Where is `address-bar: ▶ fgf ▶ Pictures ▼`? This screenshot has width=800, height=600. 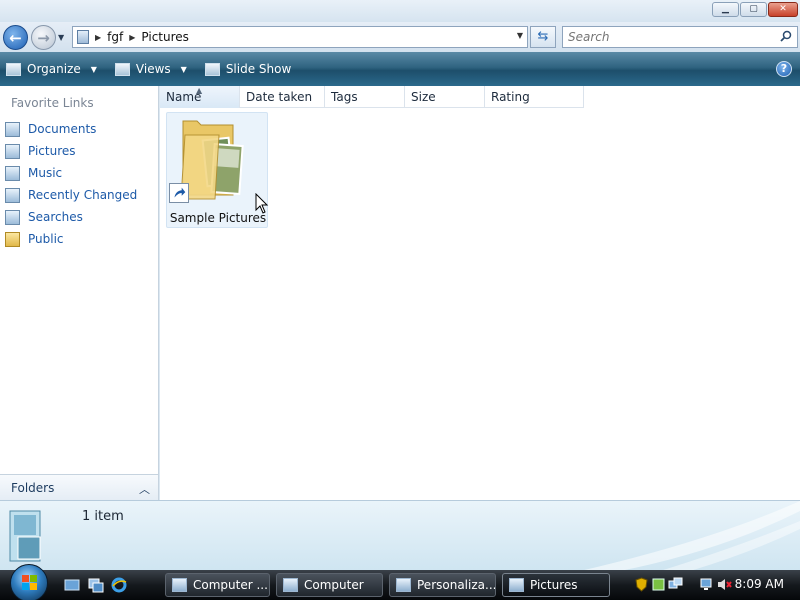 address-bar: ▶ fgf ▶ Pictures ▼ is located at coordinates (300, 37).